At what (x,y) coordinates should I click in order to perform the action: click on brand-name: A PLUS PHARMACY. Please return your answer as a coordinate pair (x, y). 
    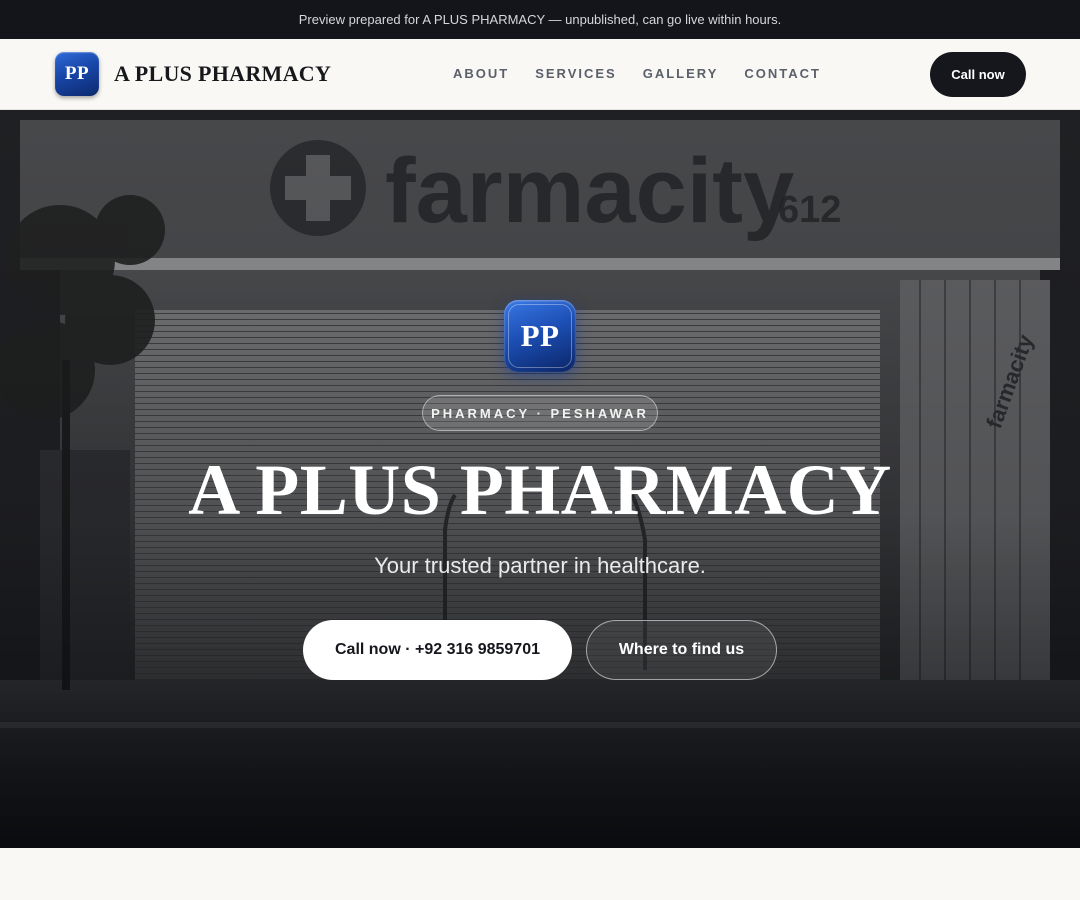
    Looking at the image, I should click on (222, 74).